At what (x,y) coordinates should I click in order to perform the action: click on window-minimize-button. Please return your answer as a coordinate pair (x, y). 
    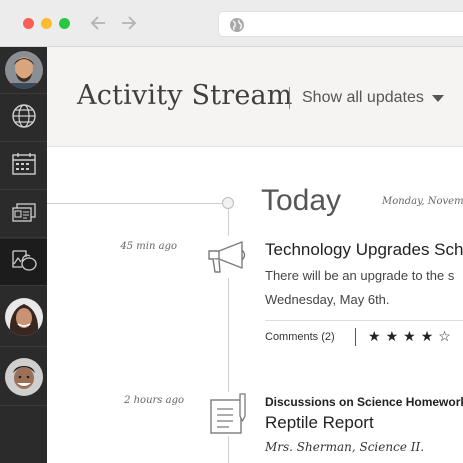
    Looking at the image, I should click on (46, 23).